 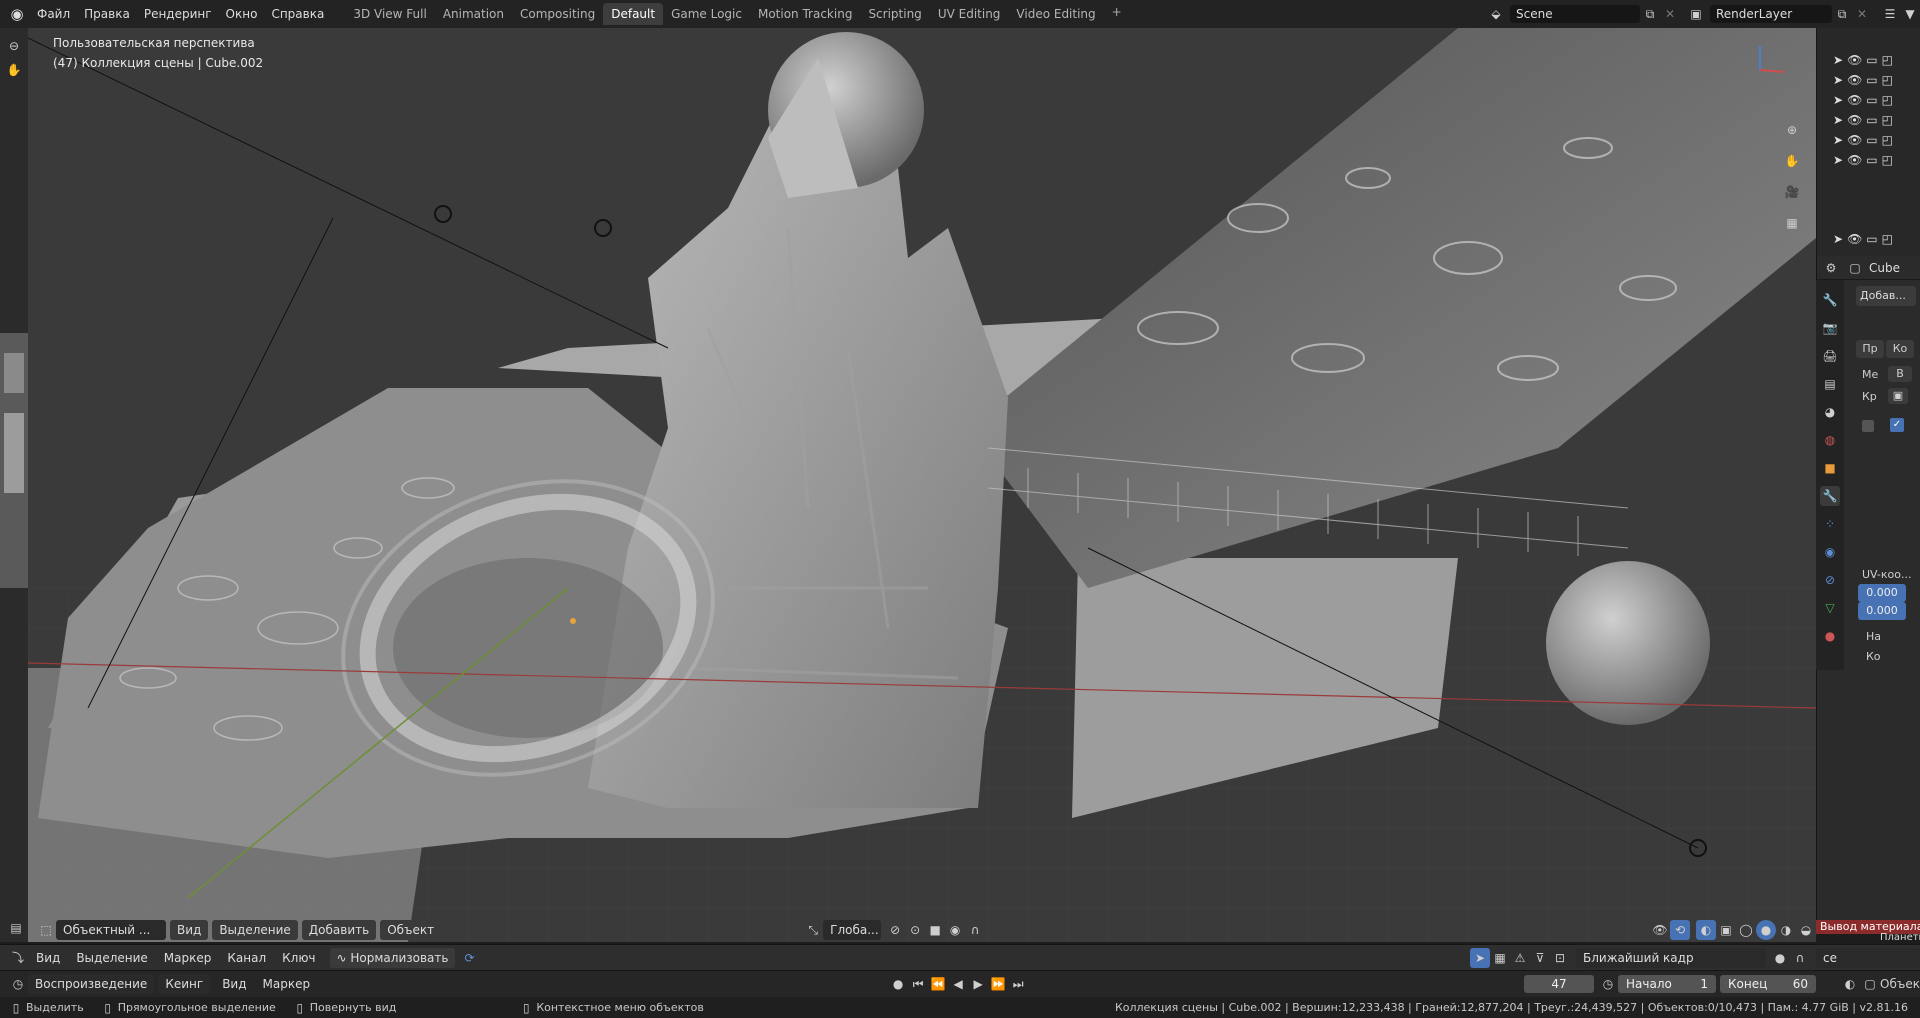 I want to click on editor-type-icon: ▤, so click(x=16, y=928).